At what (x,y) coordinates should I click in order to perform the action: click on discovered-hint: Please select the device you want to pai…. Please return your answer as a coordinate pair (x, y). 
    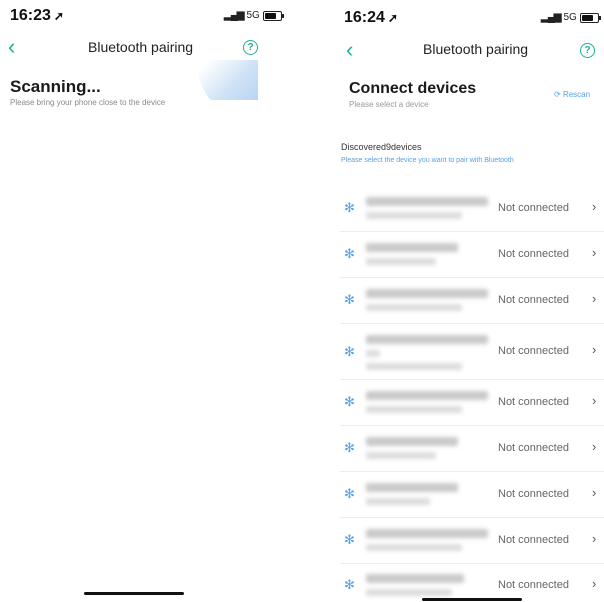
    Looking at the image, I should click on (427, 160).